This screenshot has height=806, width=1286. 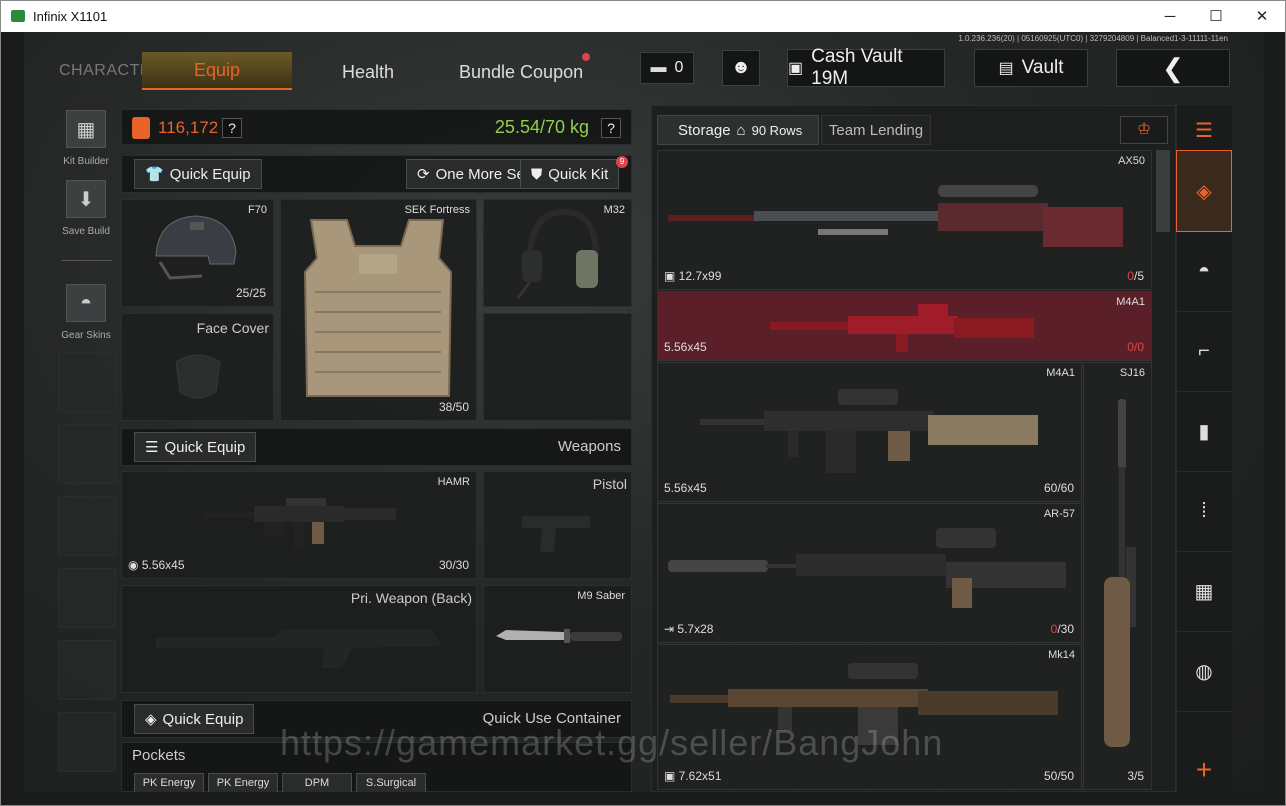 I want to click on storage-item: AX50 ▣ 12.7x99 0/5, so click(x=904, y=220).